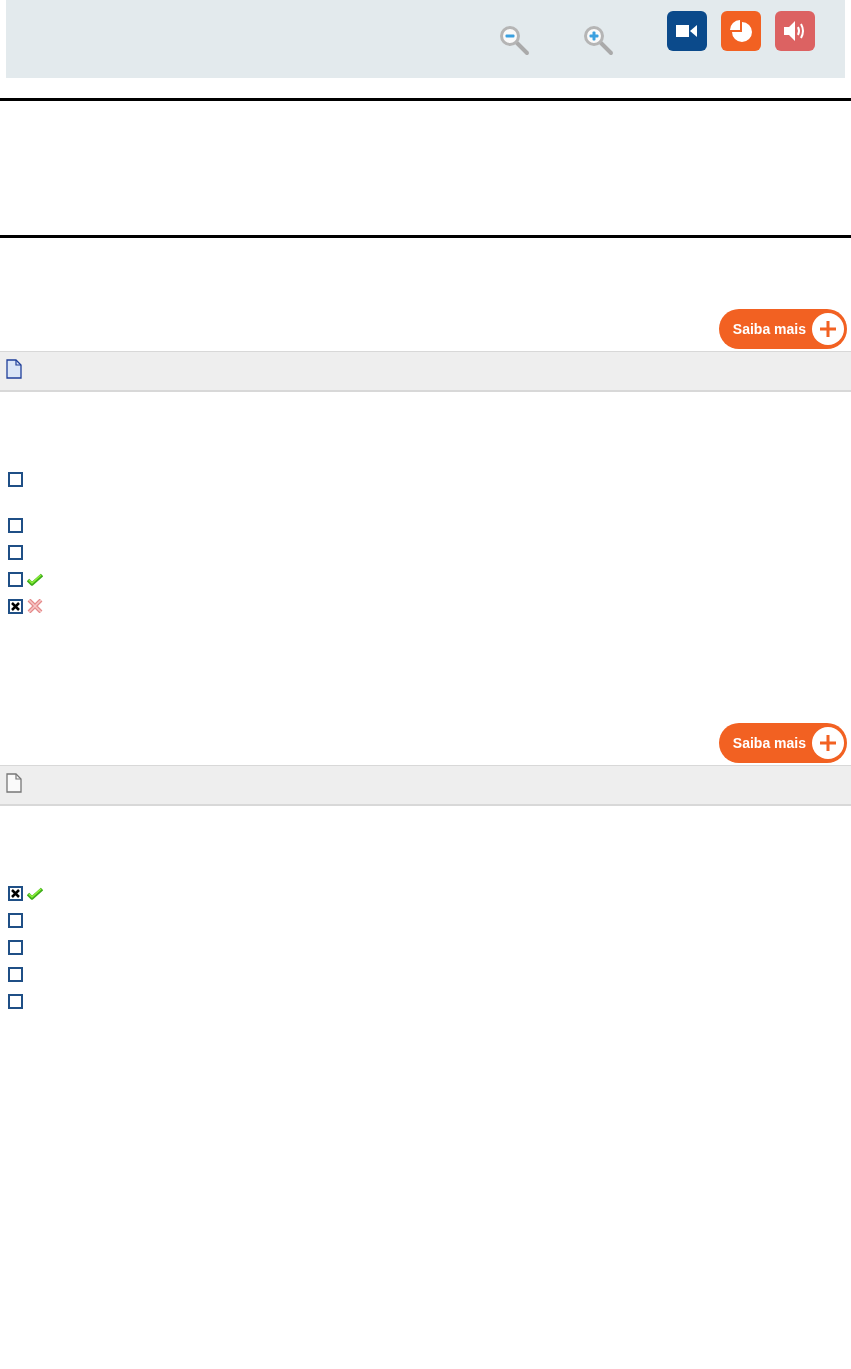 The image size is (851, 1369). I want to click on zoom-in-icon, so click(599, 41).